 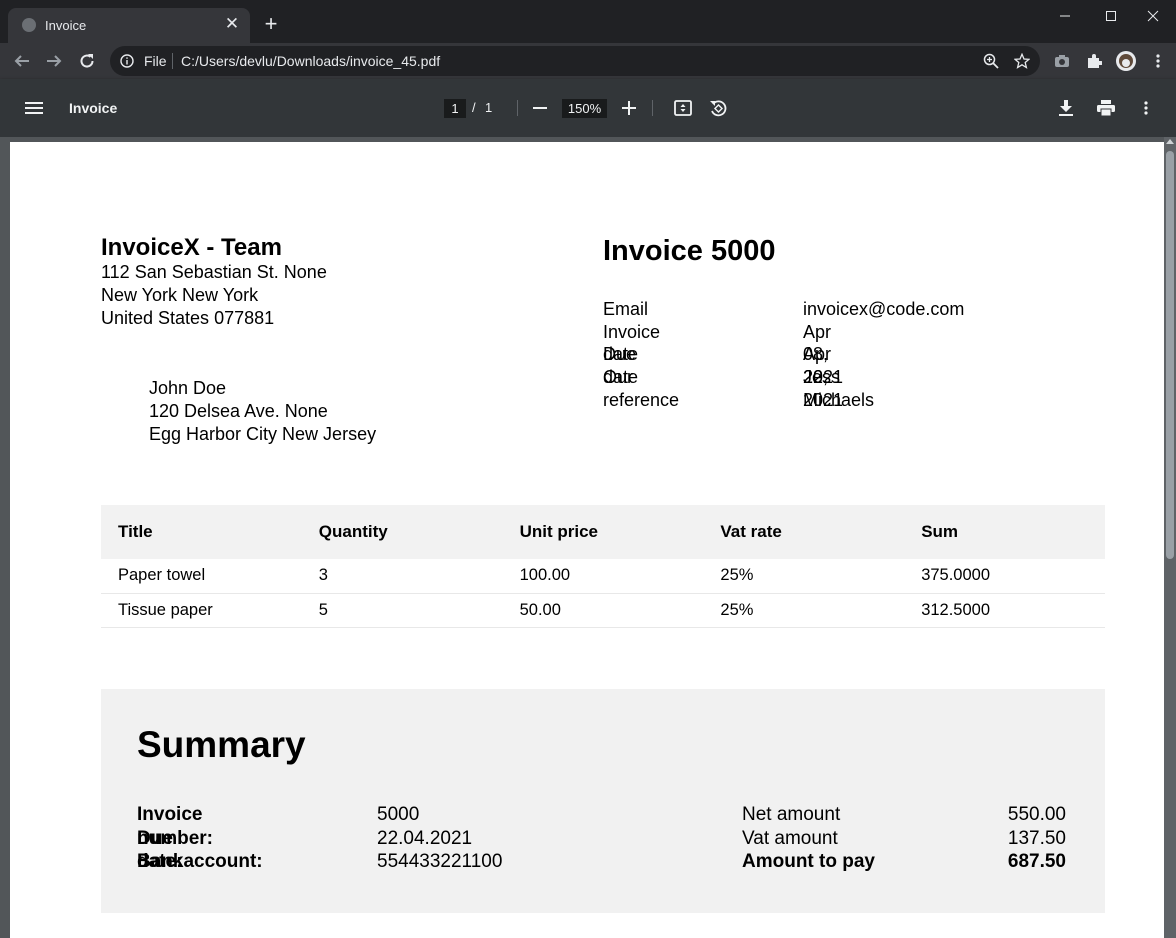 I want to click on info-icon, so click(x=127, y=63).